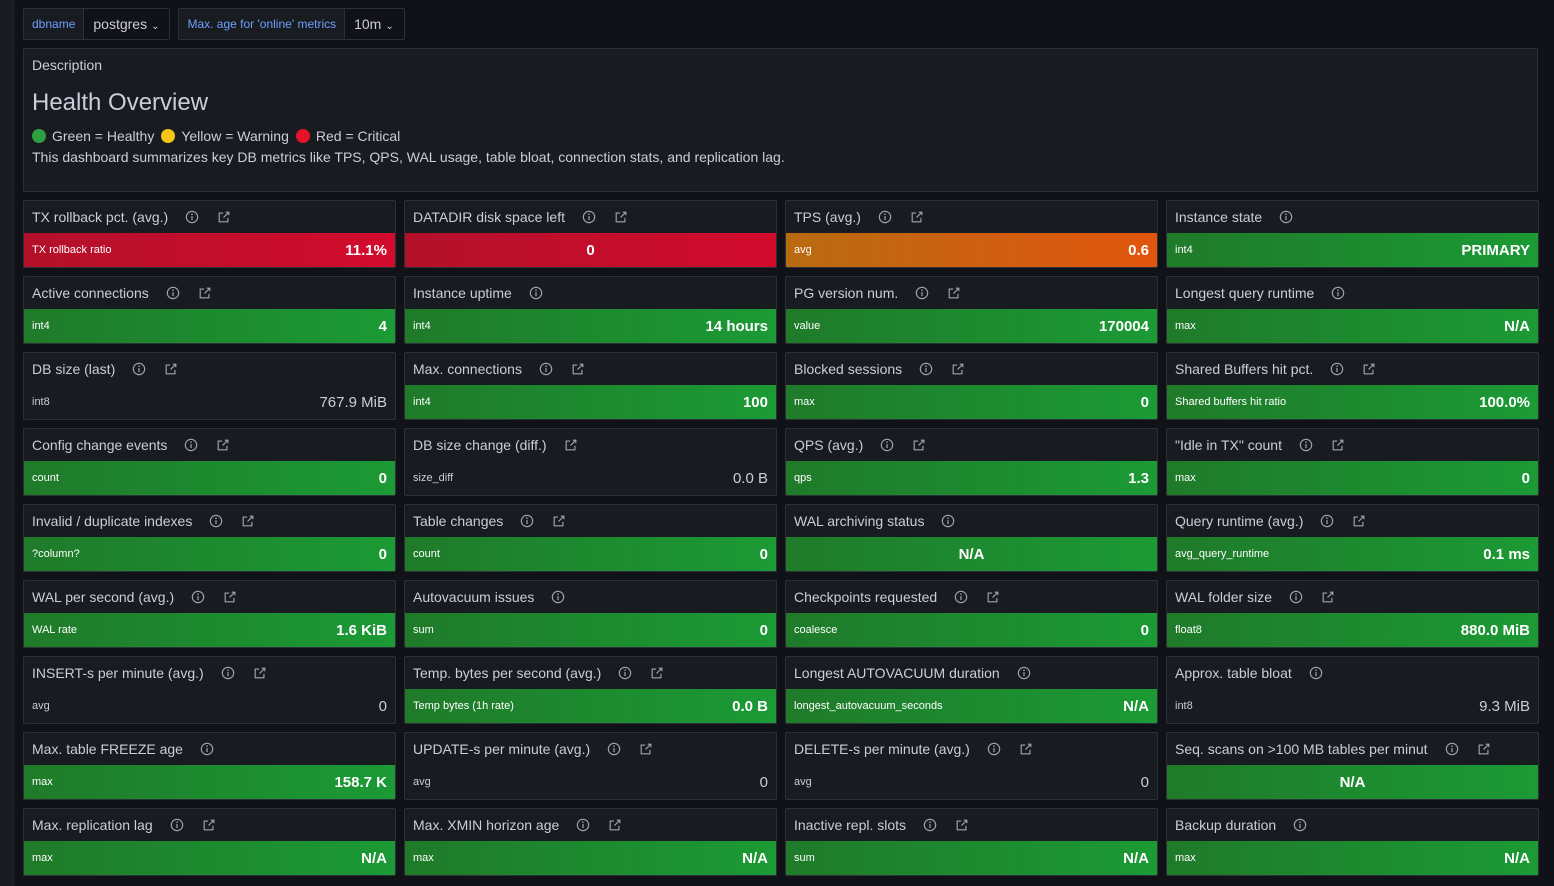  Describe the element at coordinates (209, 310) in the screenshot. I see `stat-panel: Active connections int4 4` at that location.